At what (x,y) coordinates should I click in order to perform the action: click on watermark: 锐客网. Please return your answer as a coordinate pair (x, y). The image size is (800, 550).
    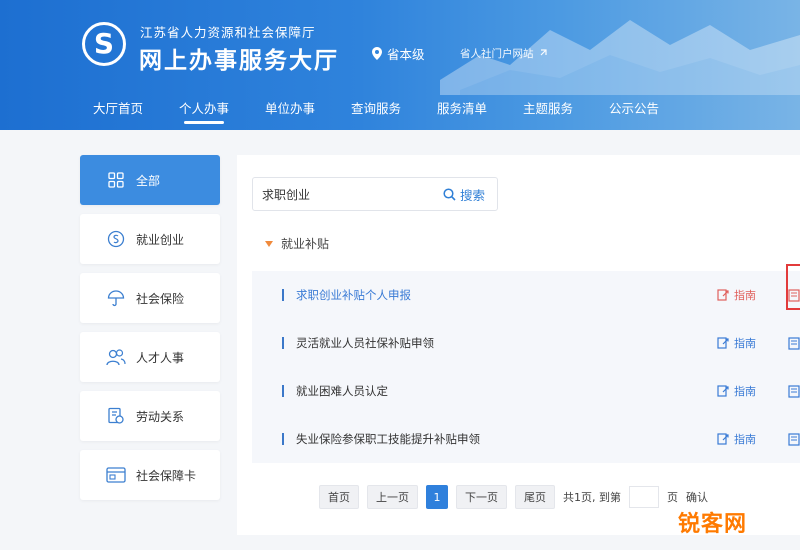
    Looking at the image, I should click on (713, 524).